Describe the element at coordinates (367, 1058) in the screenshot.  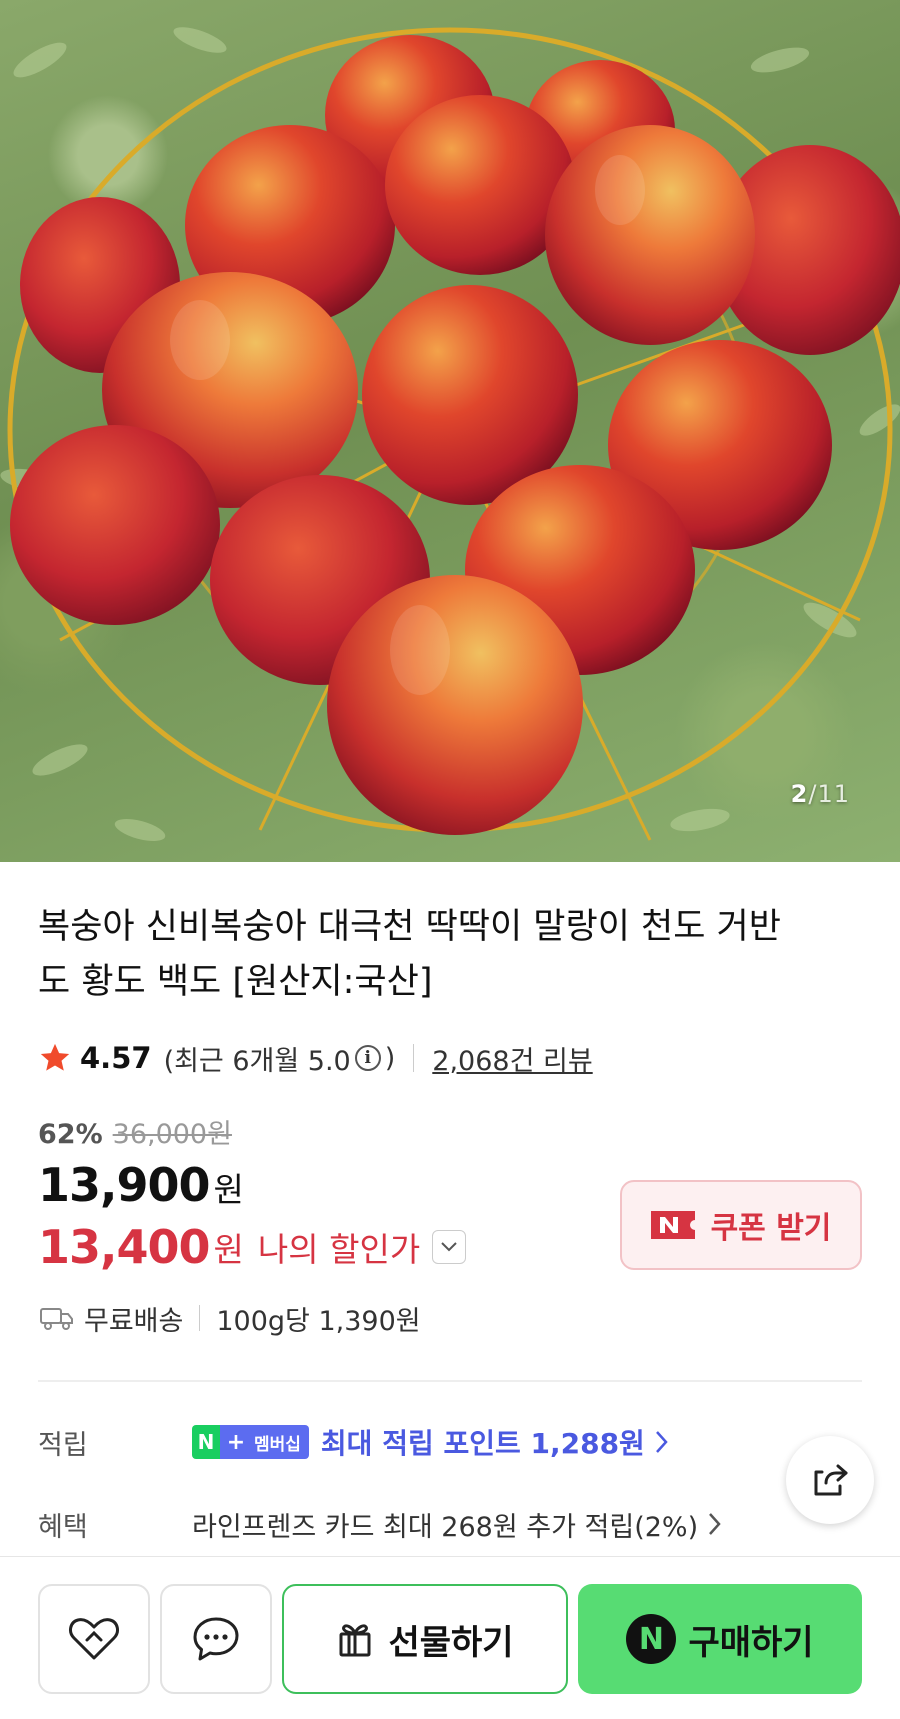
I see `info-icon: i` at that location.